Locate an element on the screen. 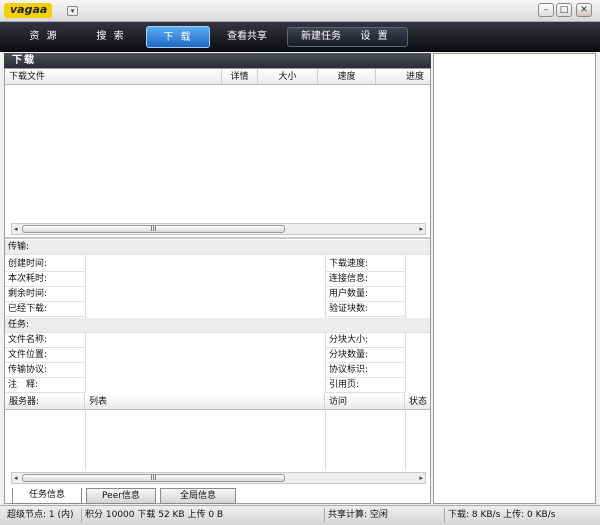 This screenshot has width=600, height=525. main-nav: 资 源 搜 索 下 载 查看共享 新建任务 设 置 is located at coordinates (300, 37).